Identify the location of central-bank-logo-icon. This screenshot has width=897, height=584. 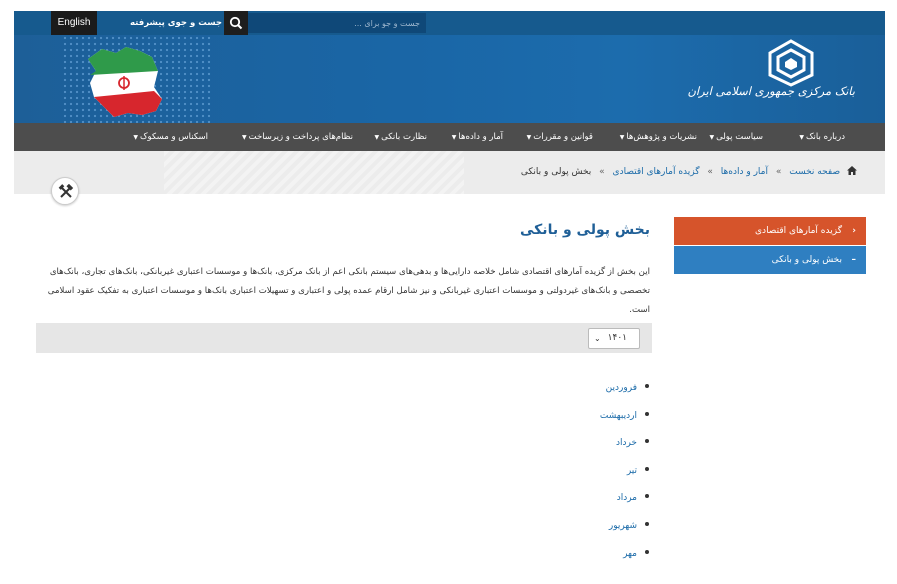
(791, 63).